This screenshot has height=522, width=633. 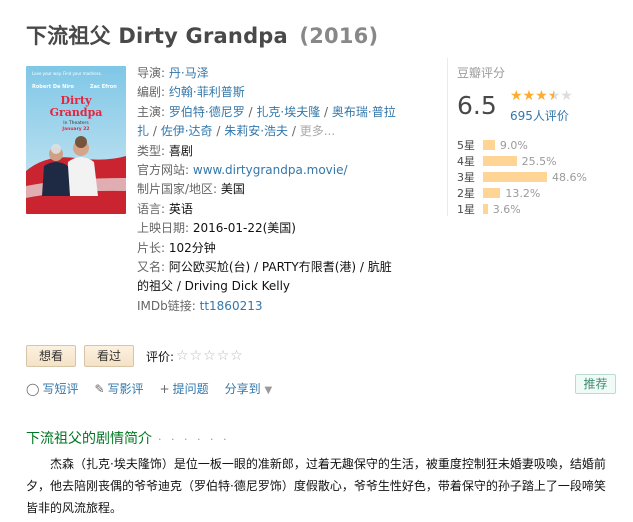 What do you see at coordinates (118, 388) in the screenshot?
I see `write-review-link: ✎ 写影评` at bounding box center [118, 388].